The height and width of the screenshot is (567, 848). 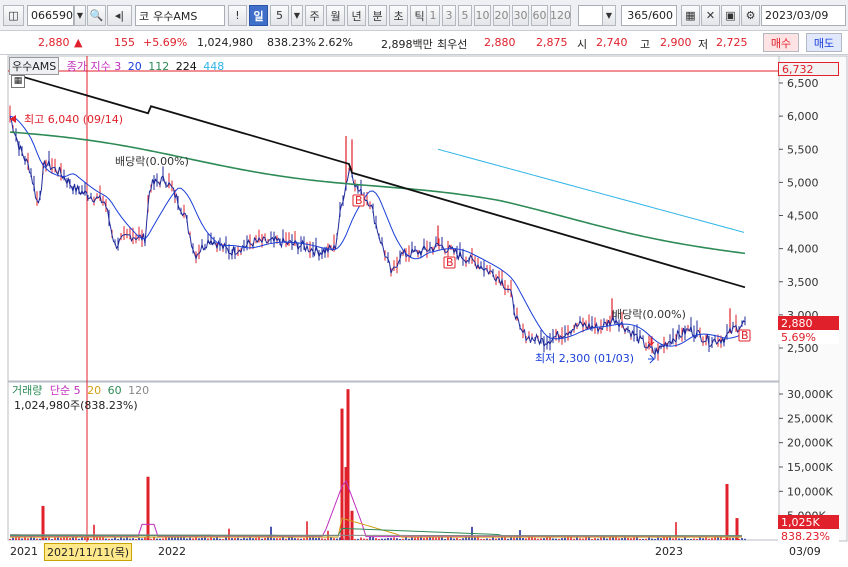 I want to click on high-label: 고, so click(x=645, y=44).